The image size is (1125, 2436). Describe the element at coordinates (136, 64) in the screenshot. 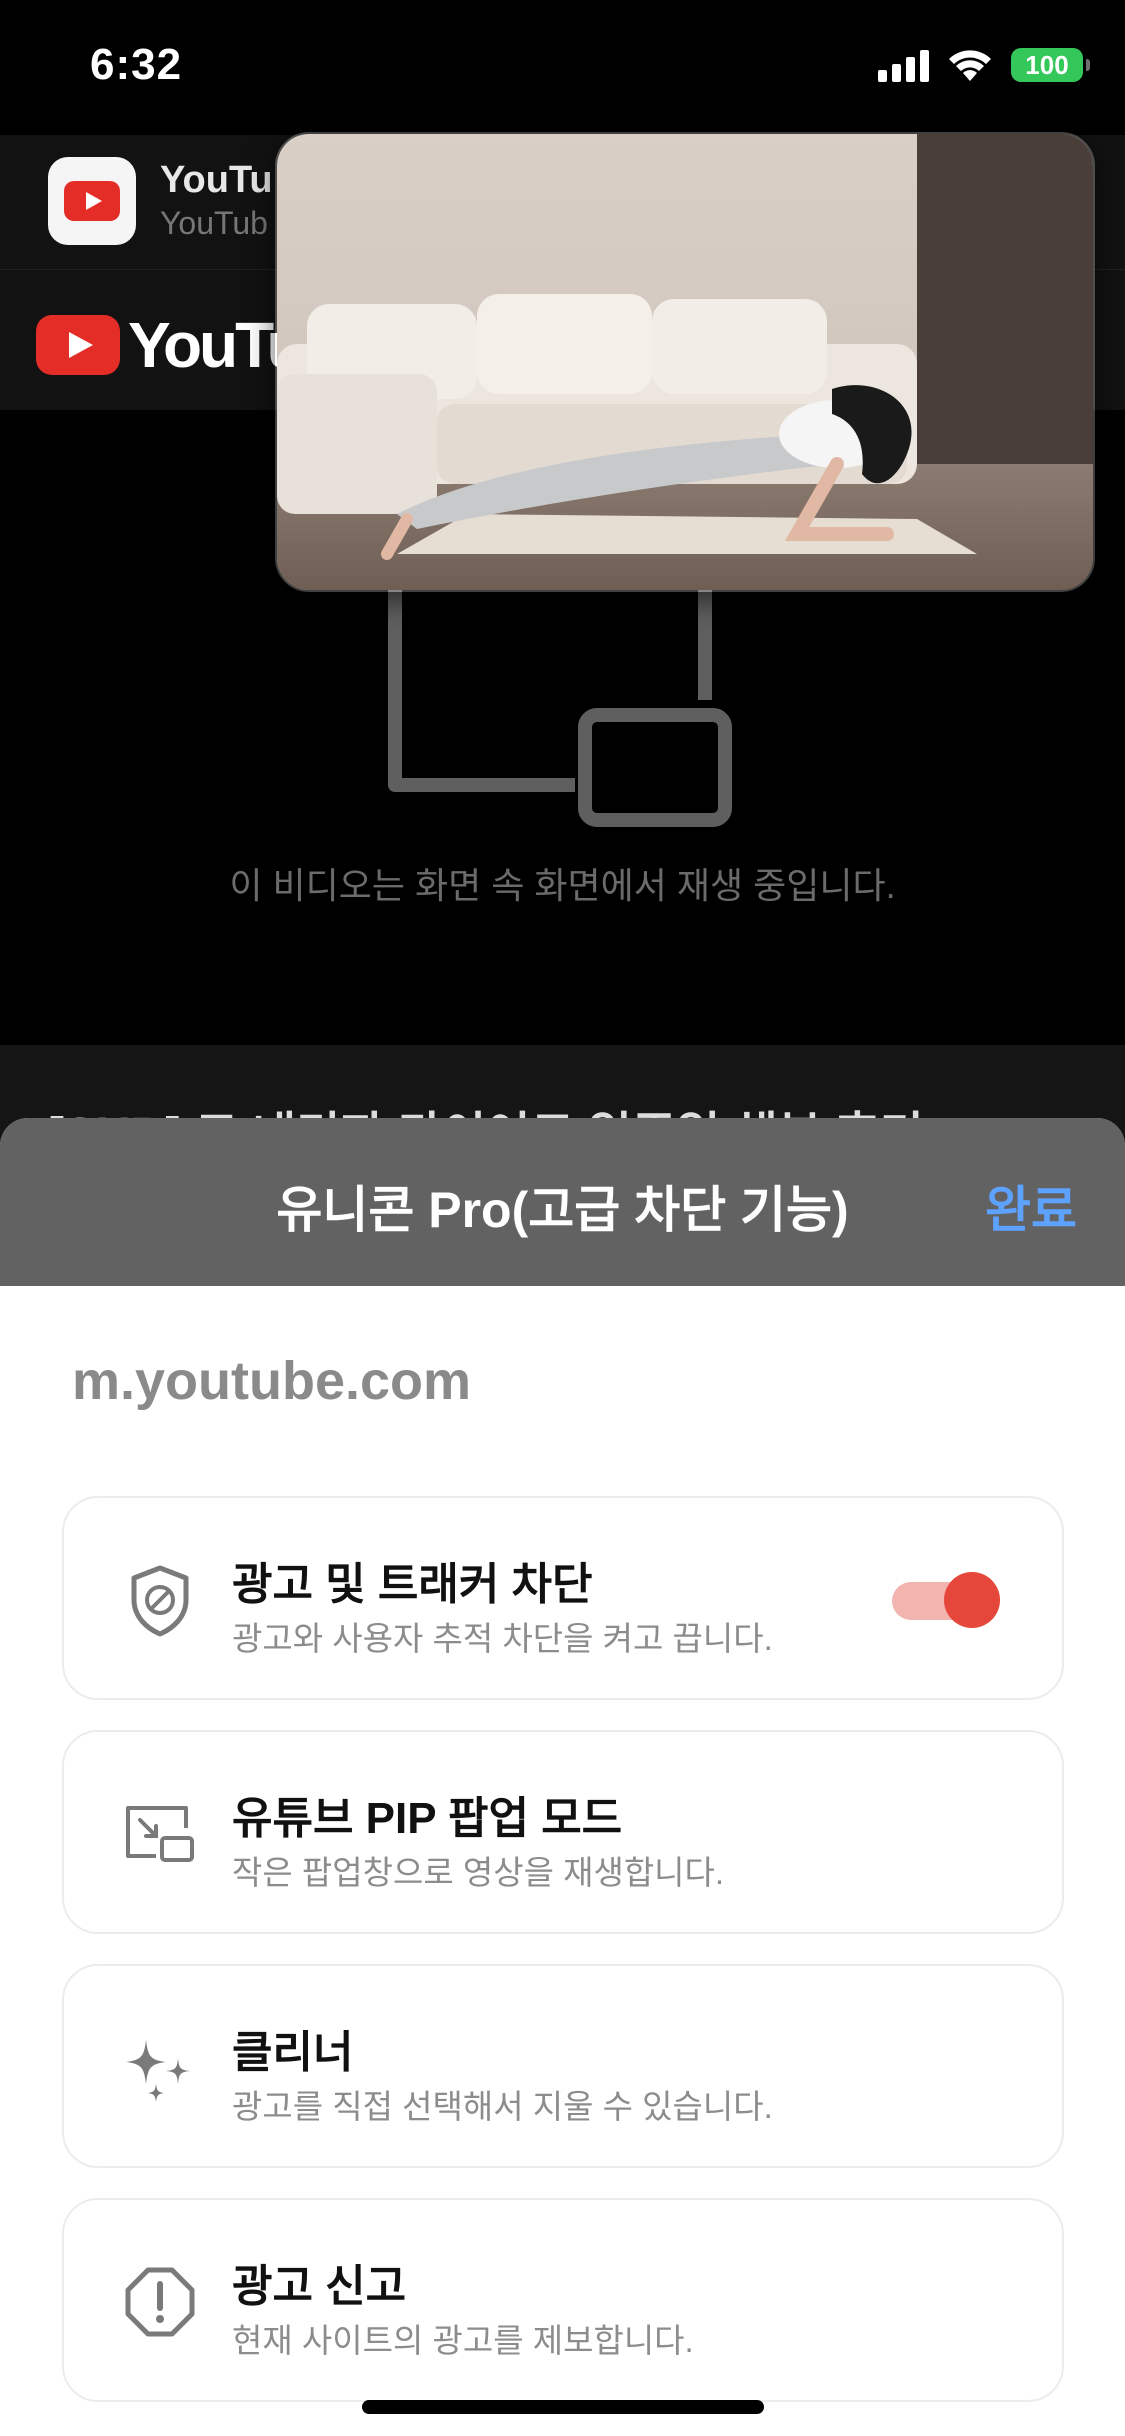

I see `status-time: 6:32` at that location.